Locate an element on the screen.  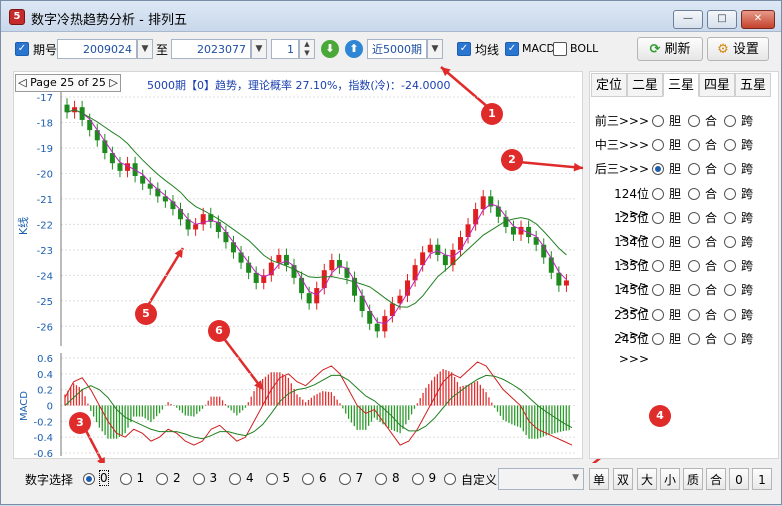
digit-select-label: 数字选择 is located at coordinates (49, 480).